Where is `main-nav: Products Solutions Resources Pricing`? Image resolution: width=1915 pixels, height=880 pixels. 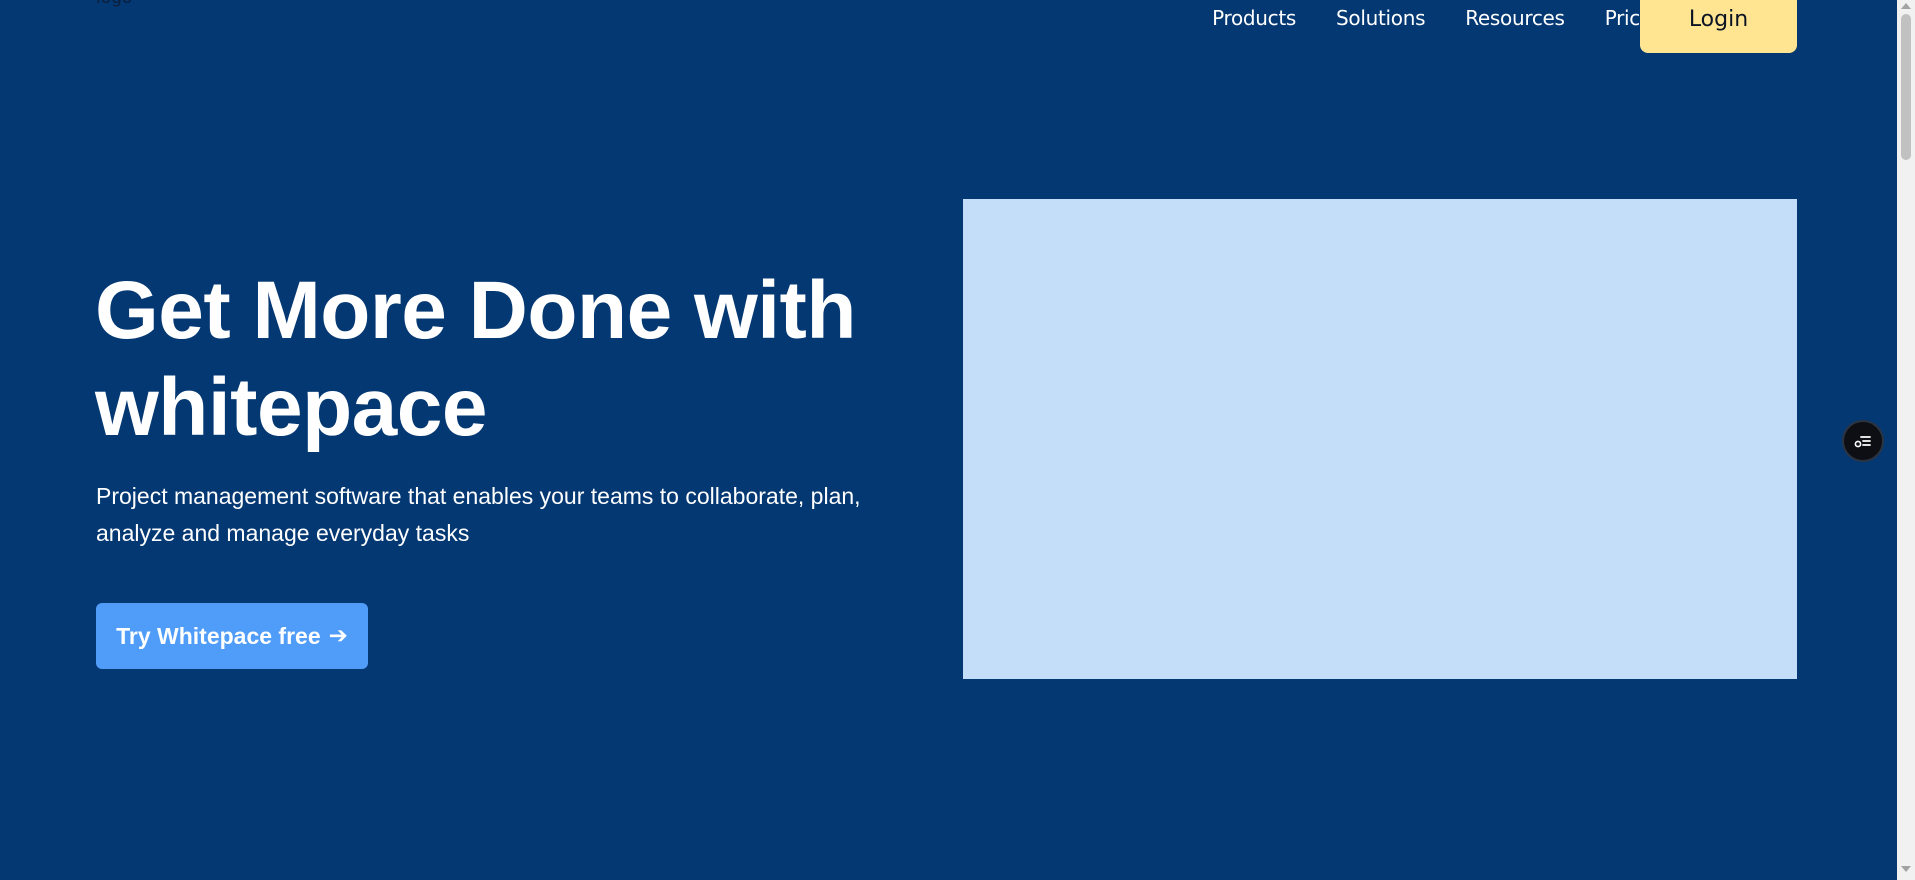 main-nav: Products Solutions Resources Pricing is located at coordinates (1441, 18).